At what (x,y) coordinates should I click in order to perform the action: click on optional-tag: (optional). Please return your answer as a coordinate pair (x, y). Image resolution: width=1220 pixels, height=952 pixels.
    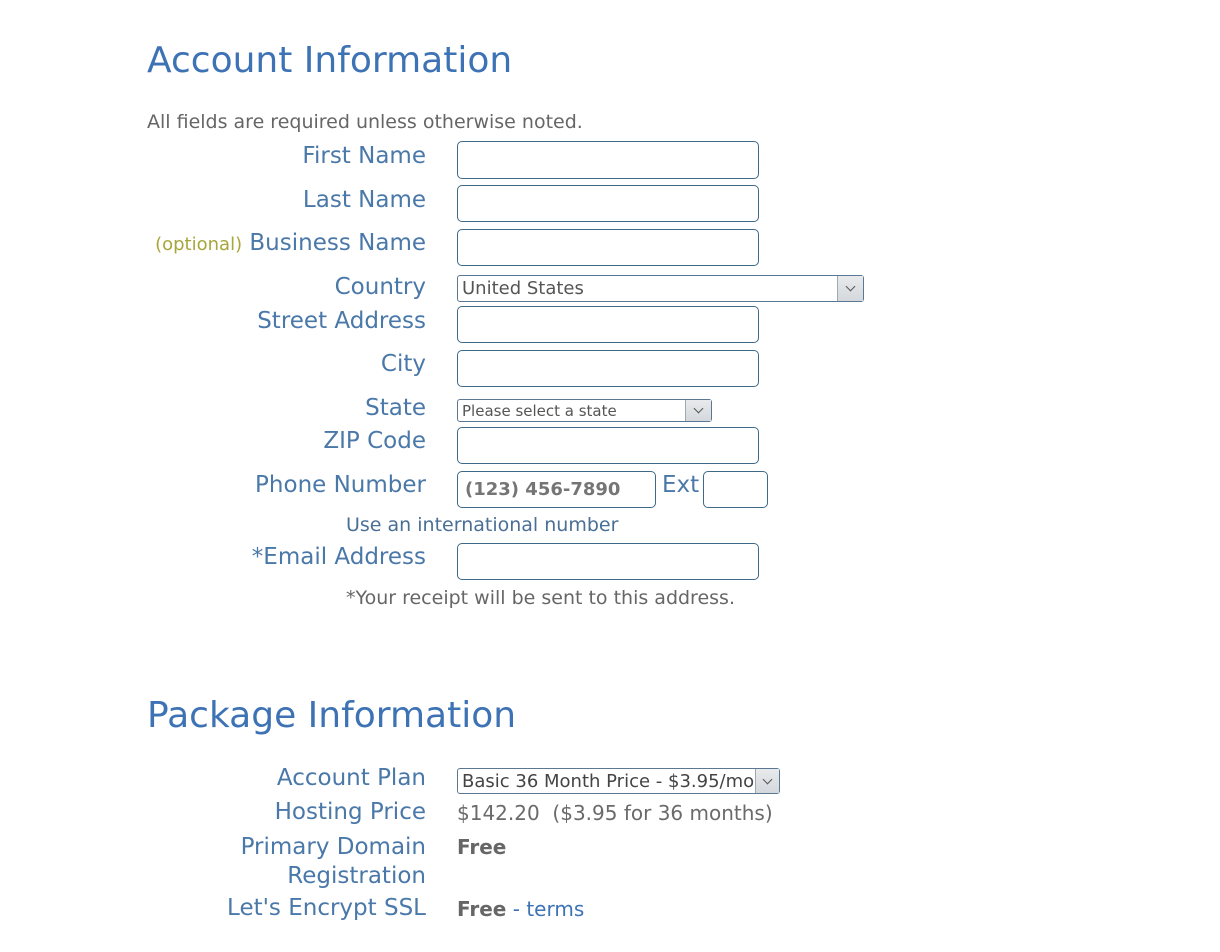
    Looking at the image, I should click on (199, 244).